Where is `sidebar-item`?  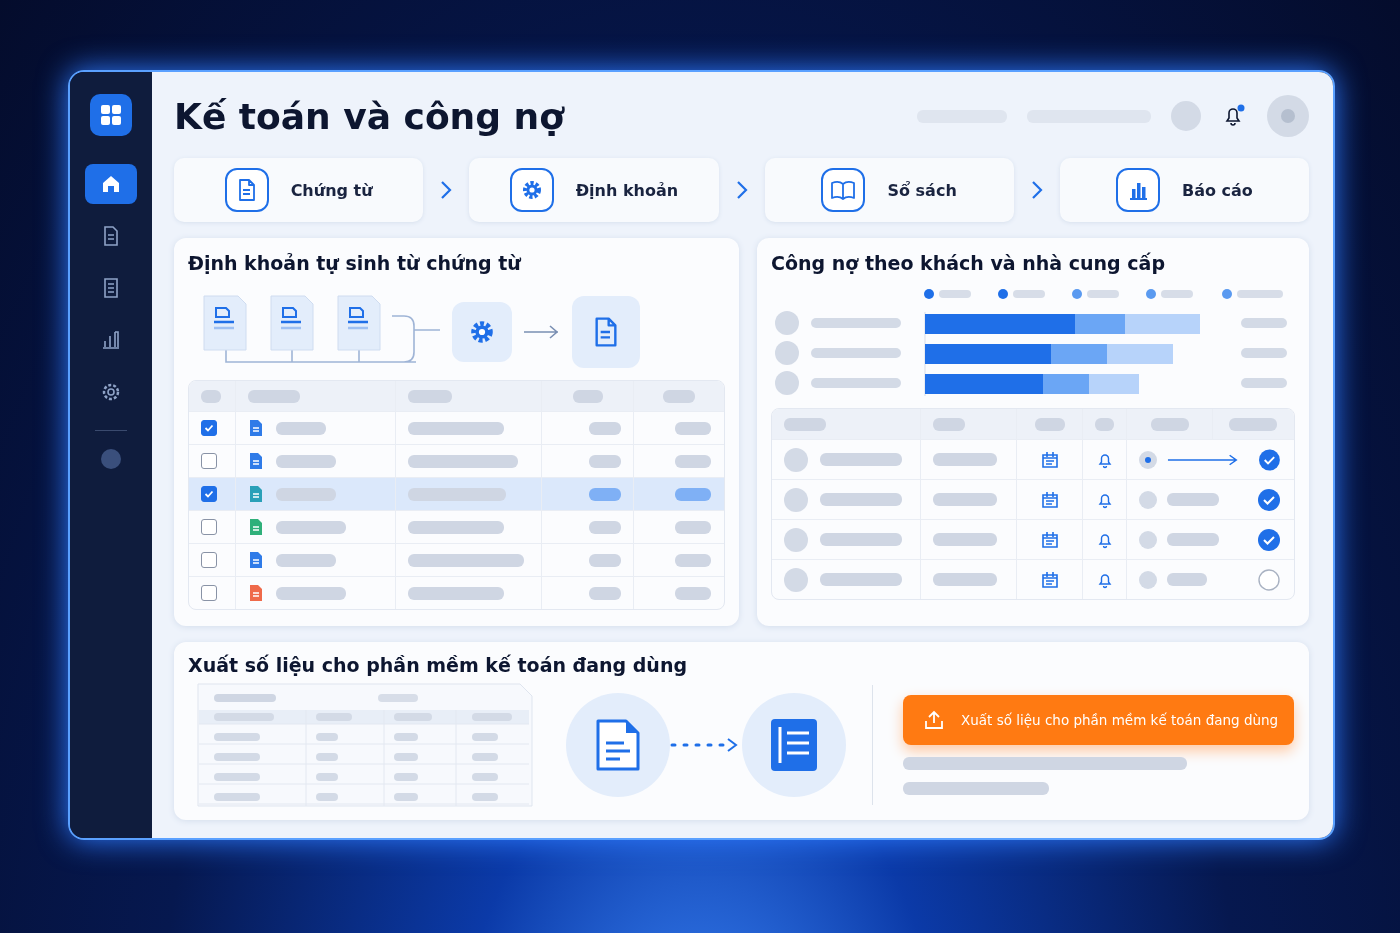 sidebar-item is located at coordinates (111, 184).